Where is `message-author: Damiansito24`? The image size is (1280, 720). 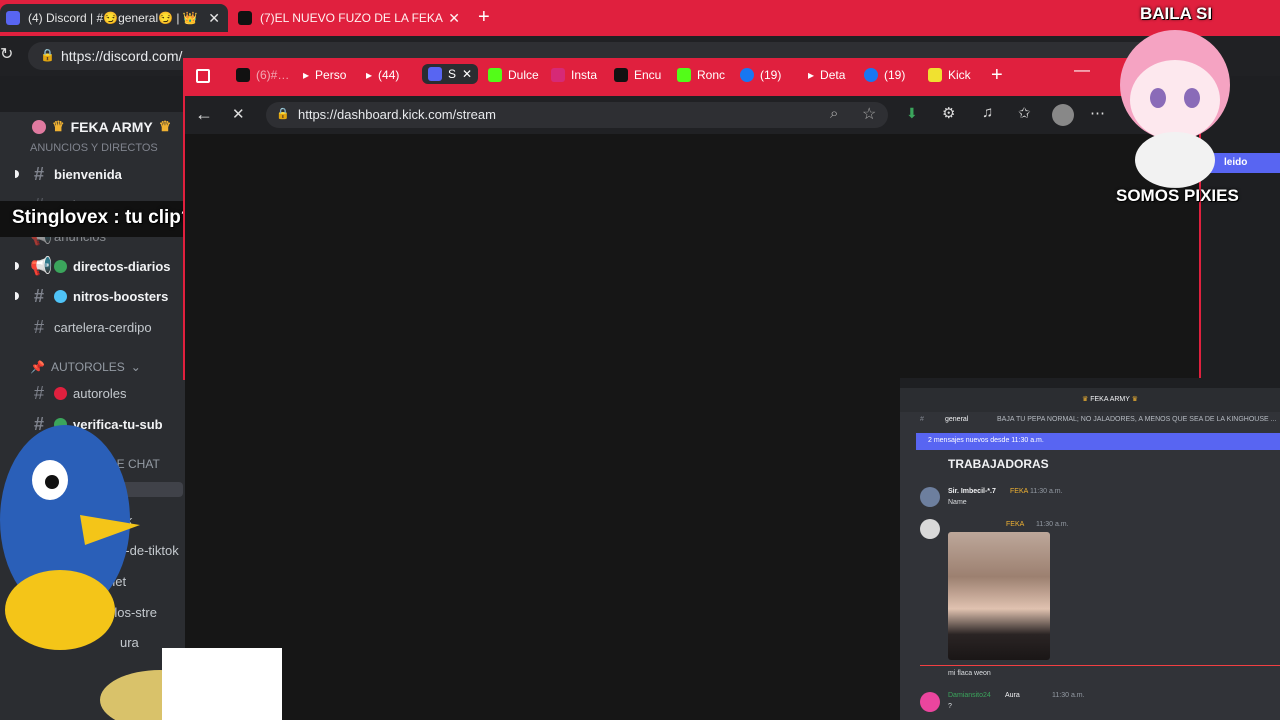 message-author: Damiansito24 is located at coordinates (969, 695).